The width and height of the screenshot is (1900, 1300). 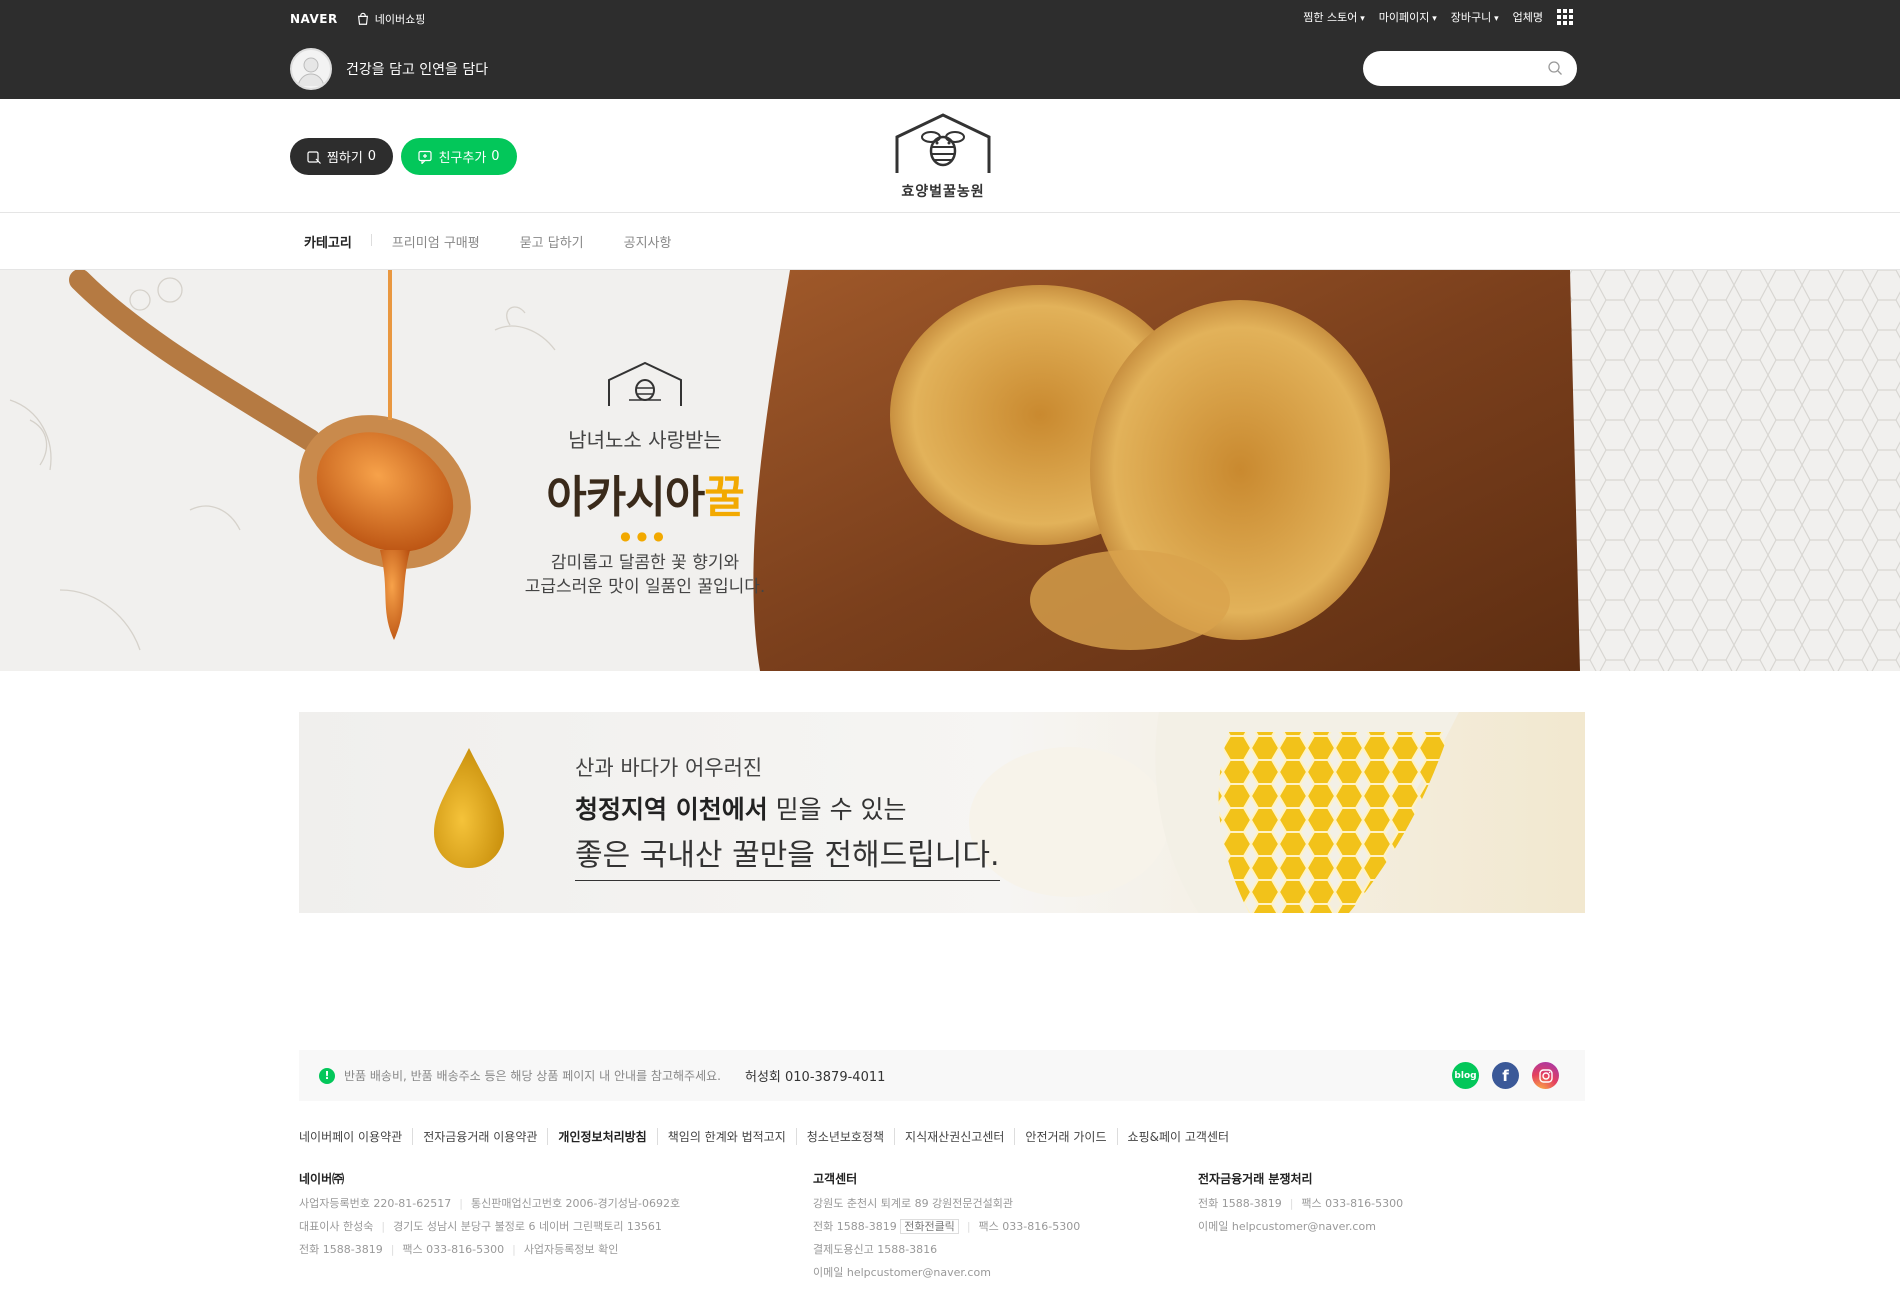 I want to click on menu-liked-stores: 찜한 스토어, so click(x=1334, y=17).